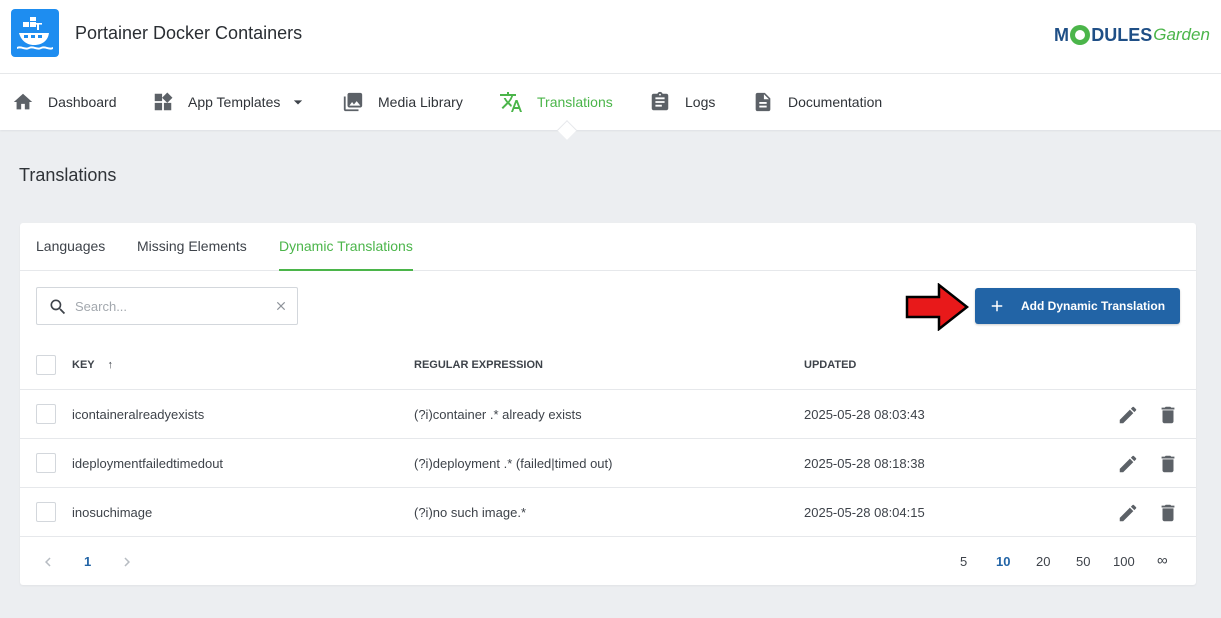 The width and height of the screenshot is (1221, 618). I want to click on cell-key: inosuchimage, so click(112, 512).